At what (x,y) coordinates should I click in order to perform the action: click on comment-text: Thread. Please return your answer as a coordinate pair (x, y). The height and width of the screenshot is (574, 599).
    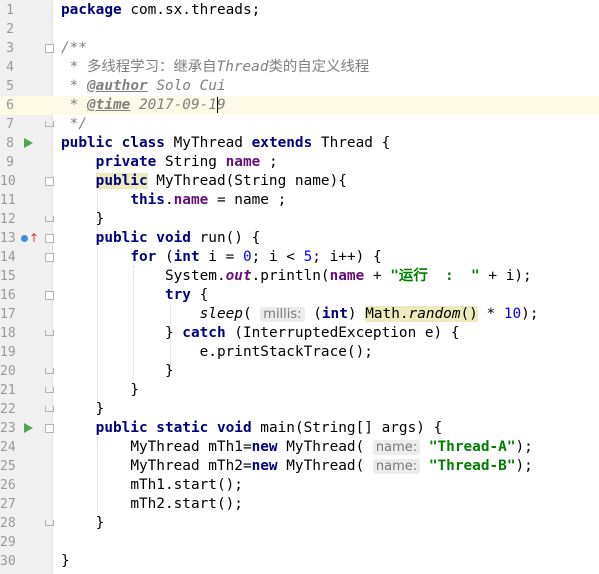
    Looking at the image, I should click on (242, 67).